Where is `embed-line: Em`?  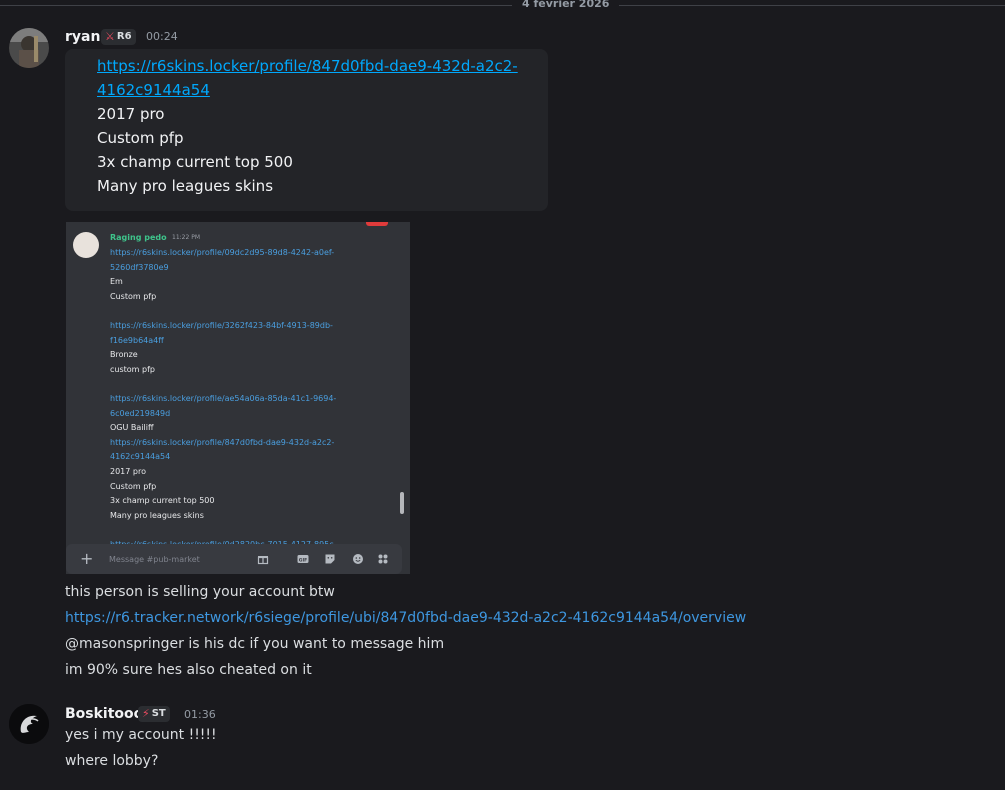
embed-line: Em is located at coordinates (116, 282).